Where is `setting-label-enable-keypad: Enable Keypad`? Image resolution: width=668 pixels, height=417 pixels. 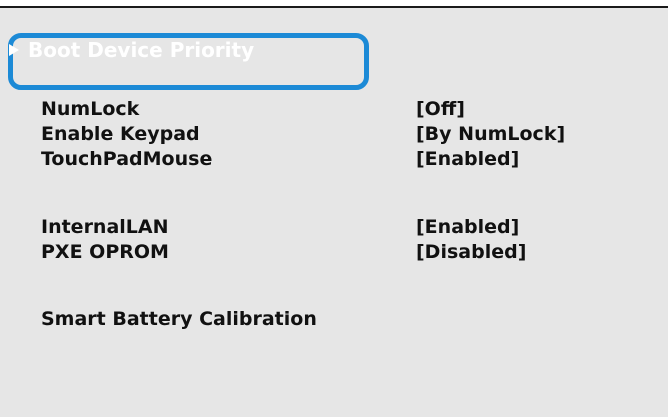 setting-label-enable-keypad: Enable Keypad is located at coordinates (120, 134).